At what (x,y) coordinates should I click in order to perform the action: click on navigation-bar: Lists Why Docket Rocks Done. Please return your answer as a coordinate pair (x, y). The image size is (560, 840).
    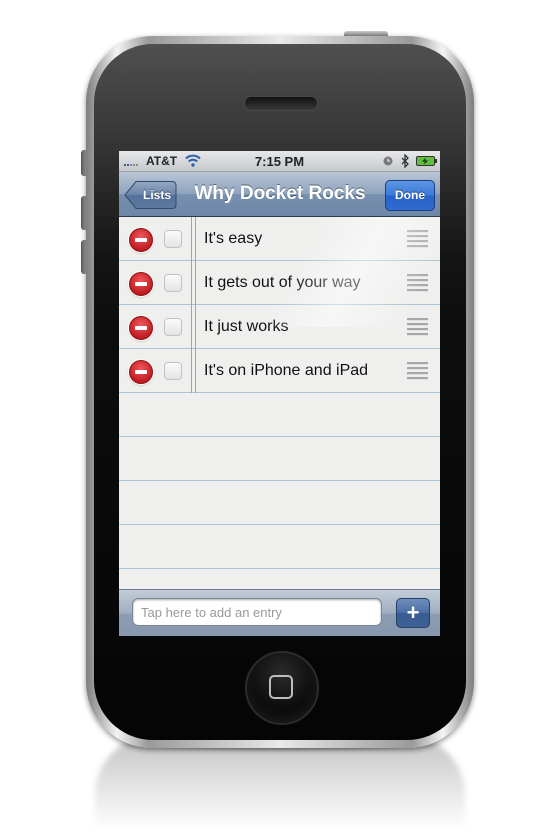
    Looking at the image, I should click on (279, 194).